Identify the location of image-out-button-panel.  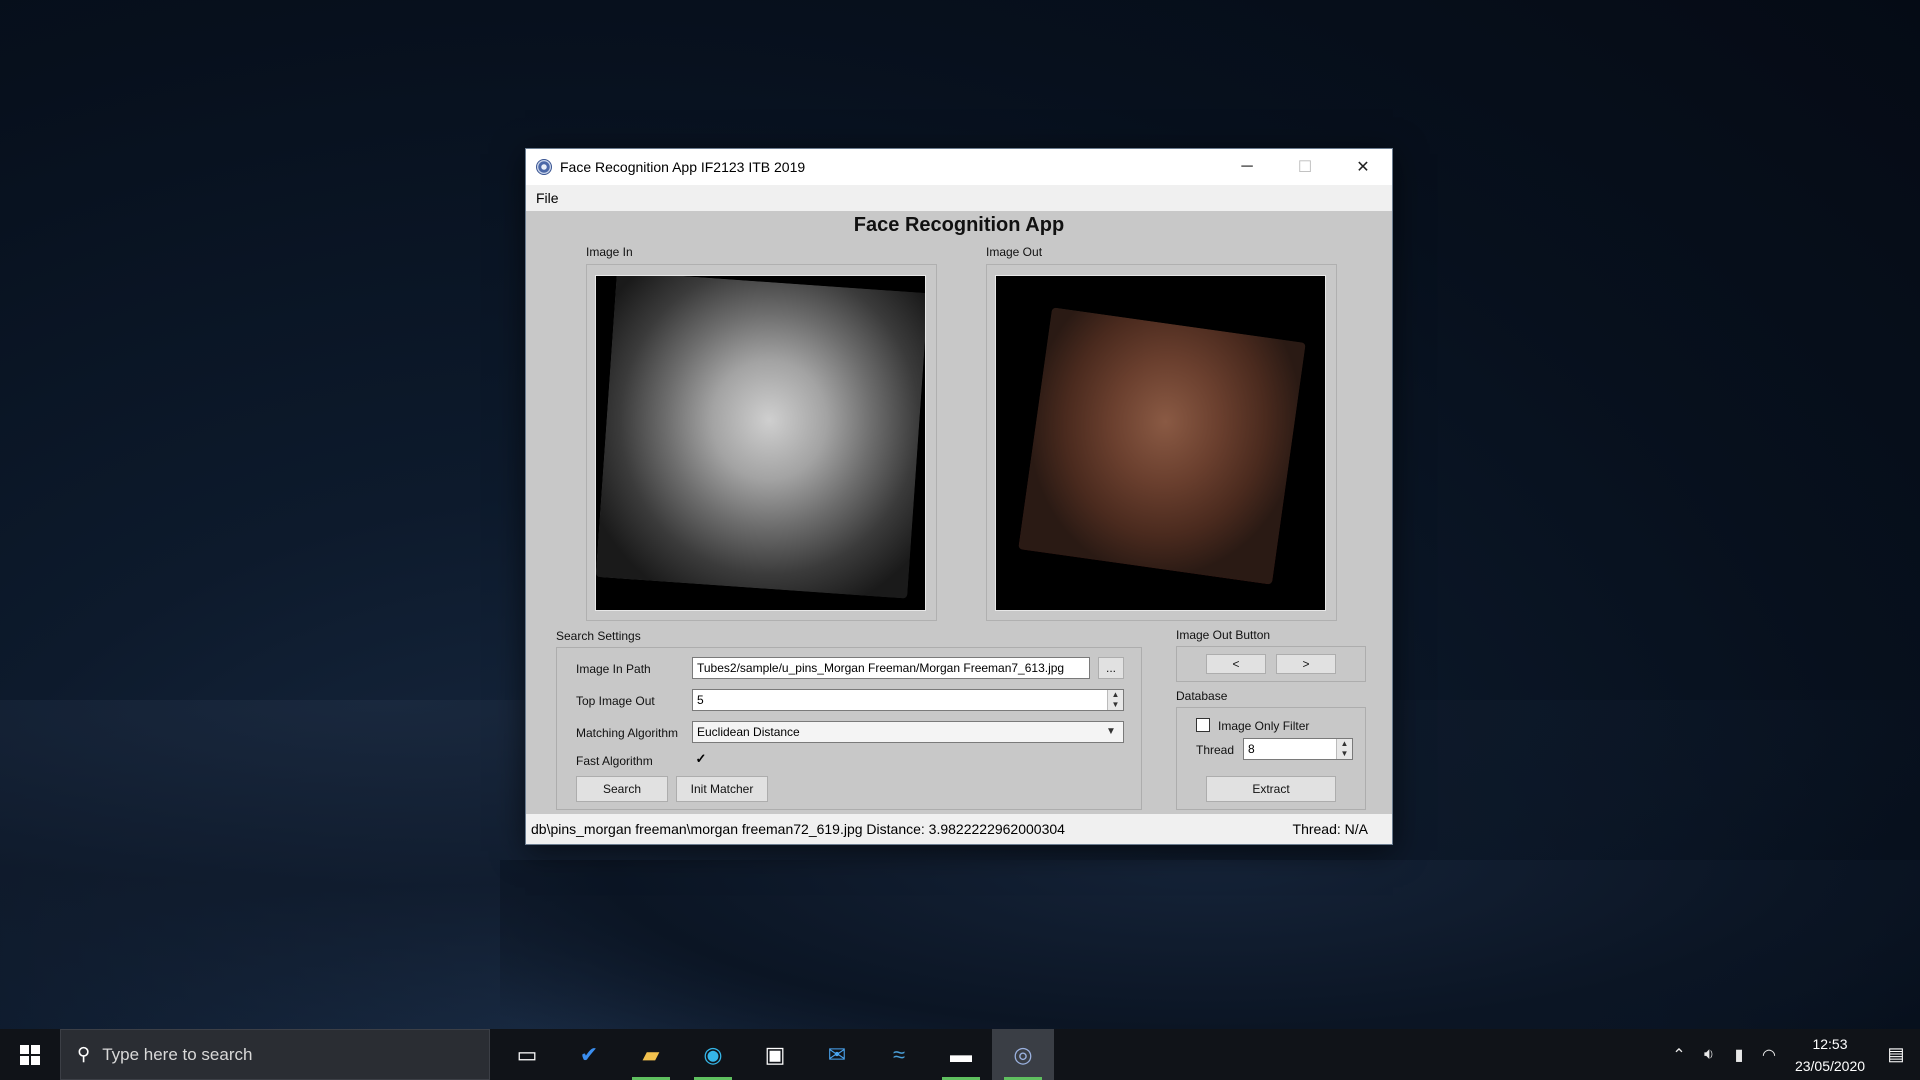
(1271, 664).